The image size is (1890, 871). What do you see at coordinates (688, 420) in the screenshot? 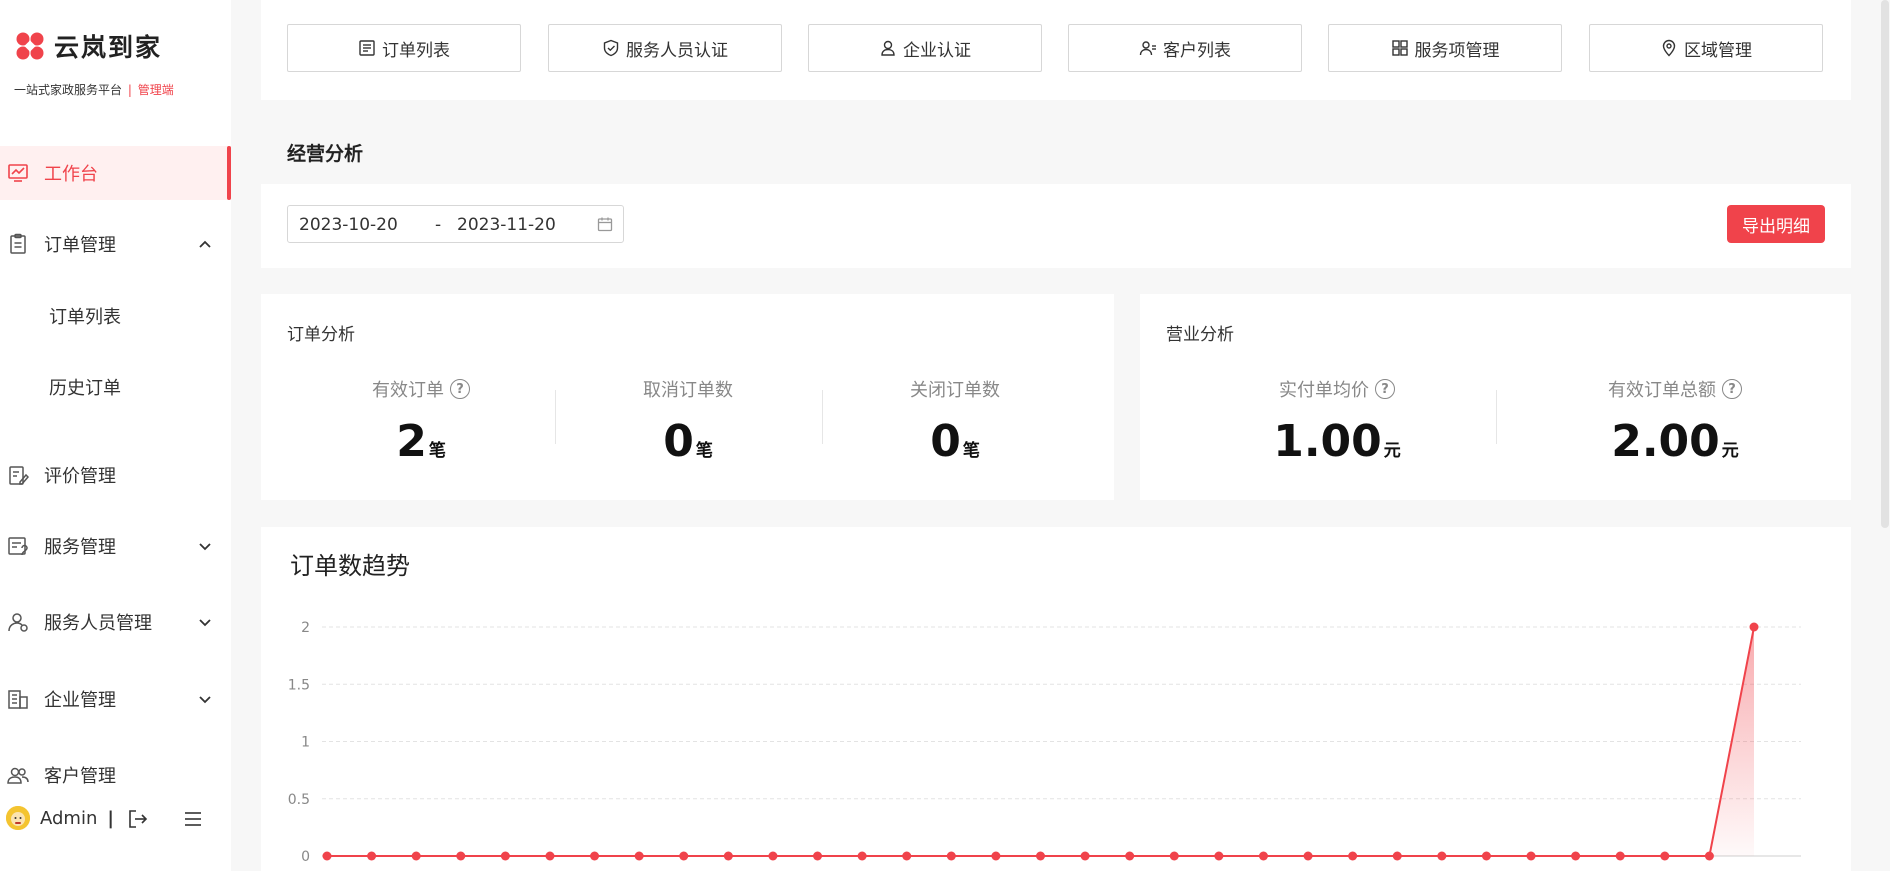
I see `metric-cancelled-orders: 取消订单数 0笔` at bounding box center [688, 420].